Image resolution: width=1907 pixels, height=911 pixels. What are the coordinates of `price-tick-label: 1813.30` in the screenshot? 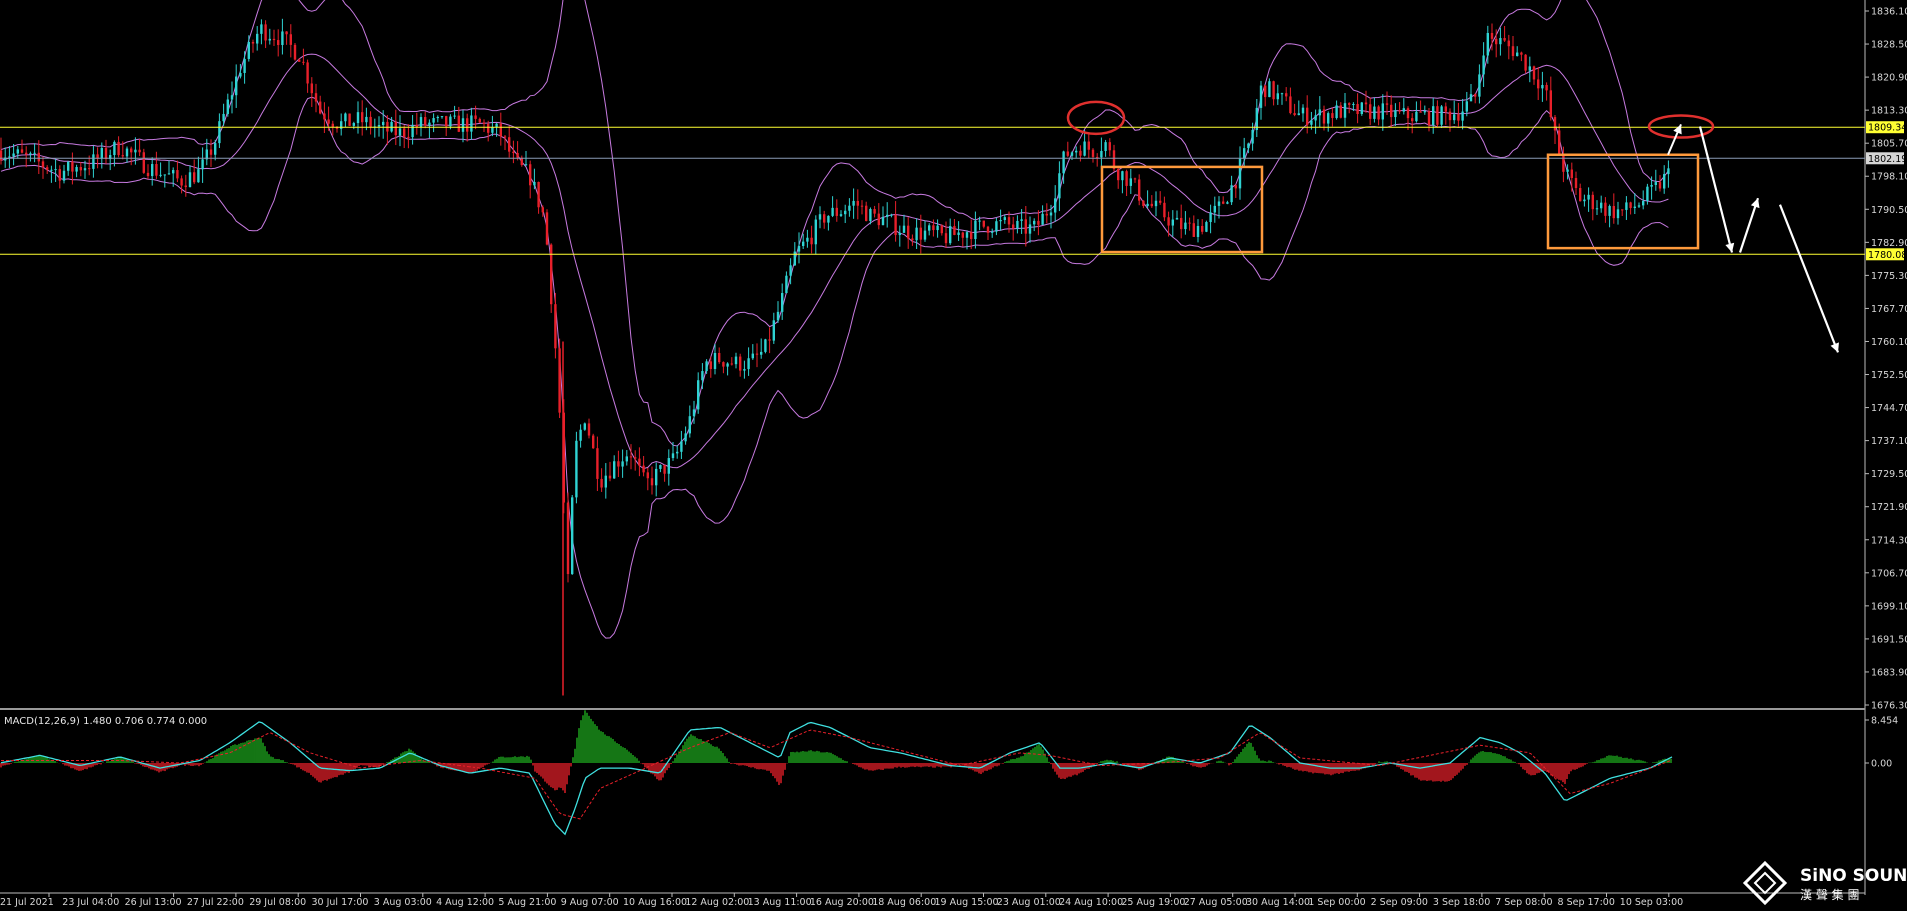 It's located at (1889, 111).